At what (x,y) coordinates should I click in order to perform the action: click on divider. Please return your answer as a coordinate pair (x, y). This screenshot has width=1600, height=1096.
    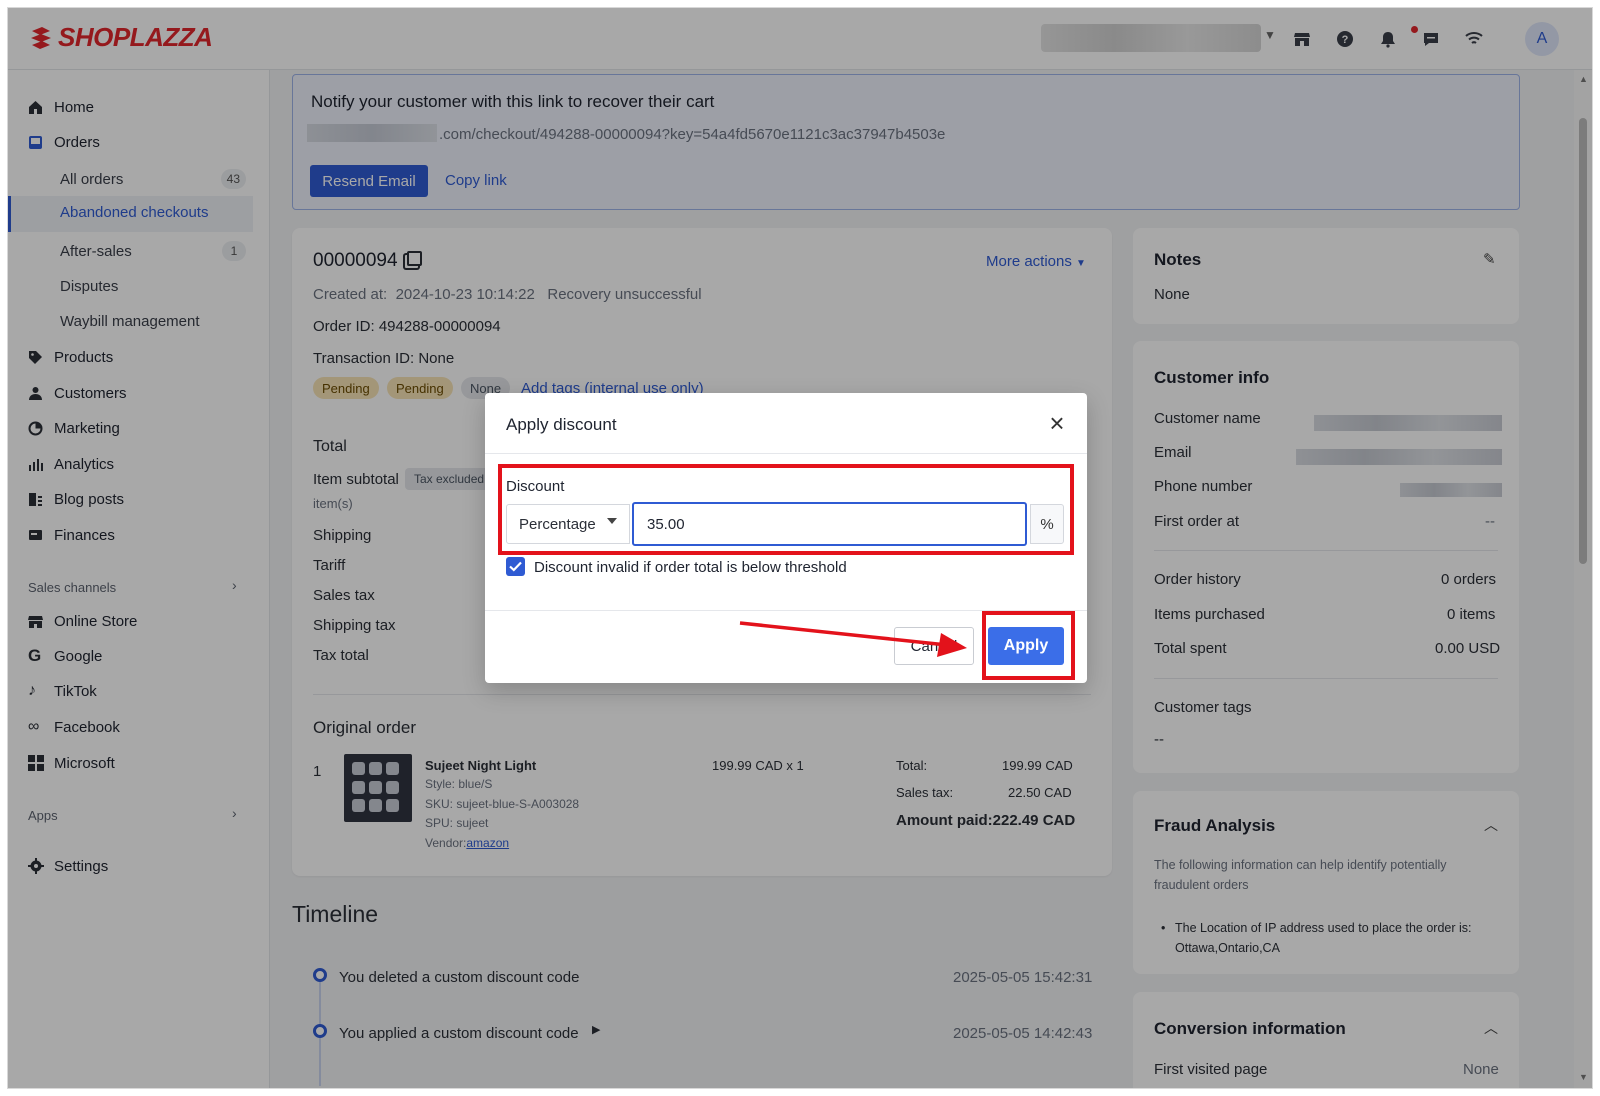
    Looking at the image, I should click on (786, 453).